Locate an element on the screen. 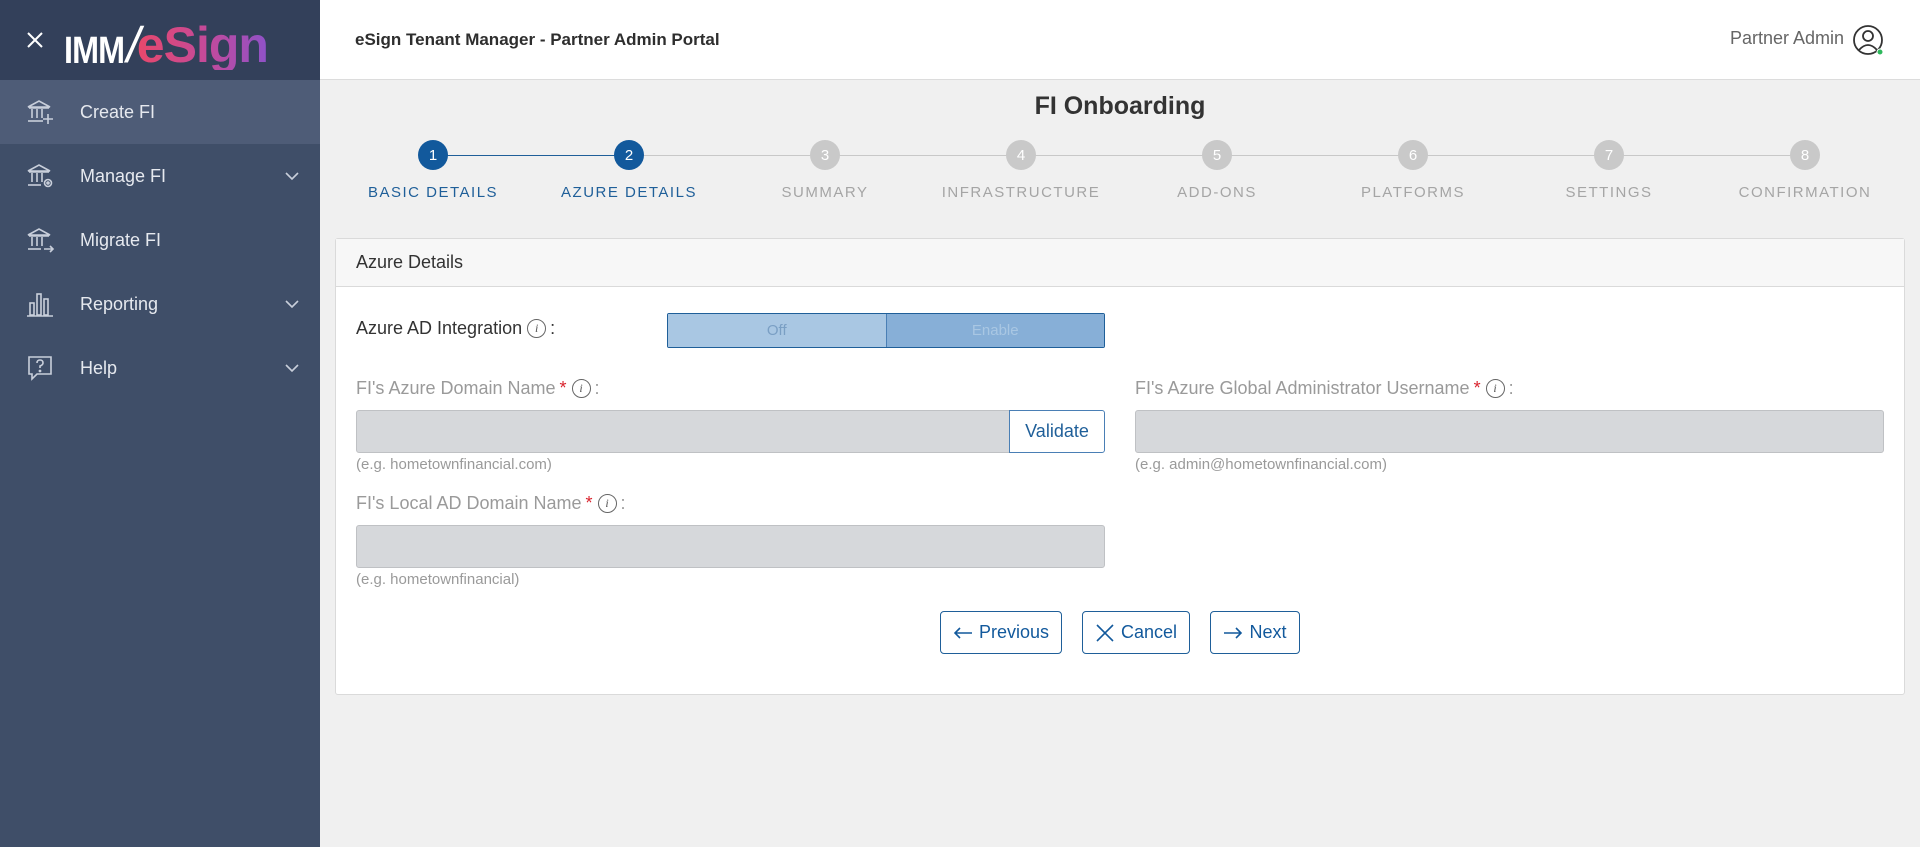 Image resolution: width=1920 pixels, height=847 pixels. toggle-option-off: Off is located at coordinates (777, 330).